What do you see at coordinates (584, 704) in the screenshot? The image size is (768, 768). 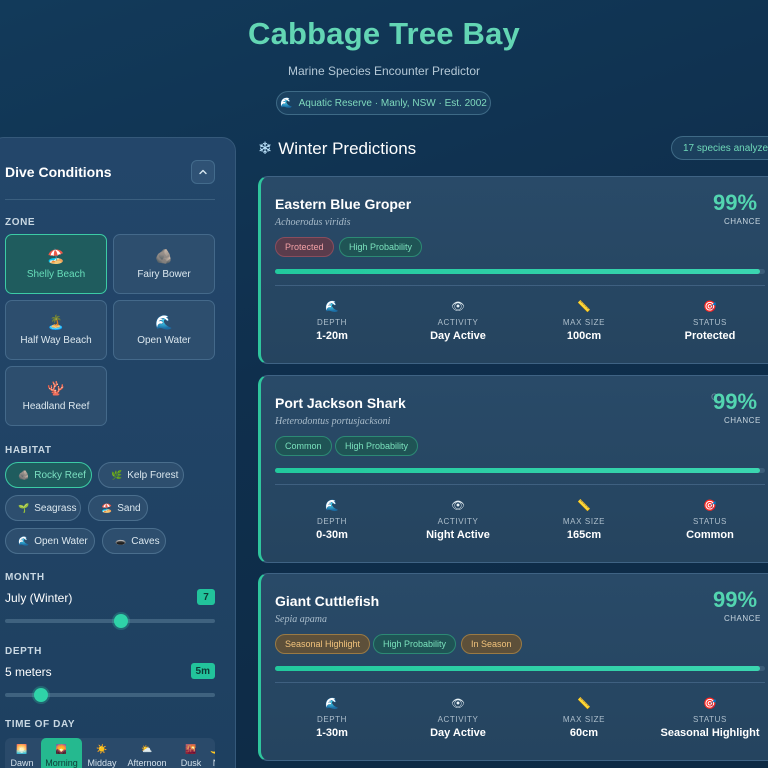 I see `ruler-icon: 📏` at bounding box center [584, 704].